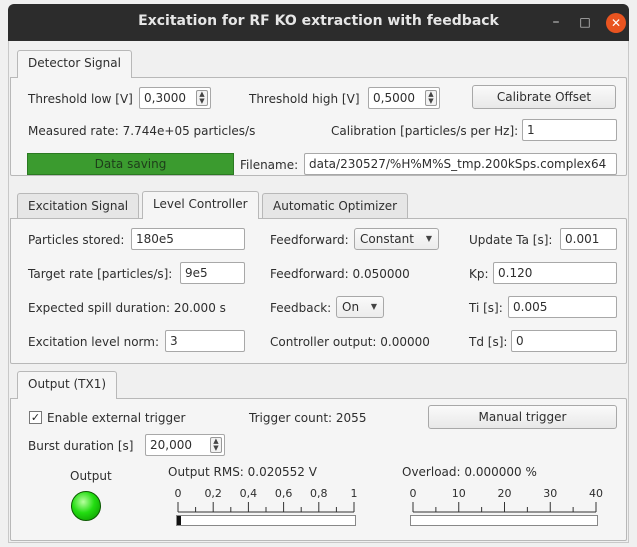  Describe the element at coordinates (564, 341) in the screenshot. I see `td-field: 0` at that location.